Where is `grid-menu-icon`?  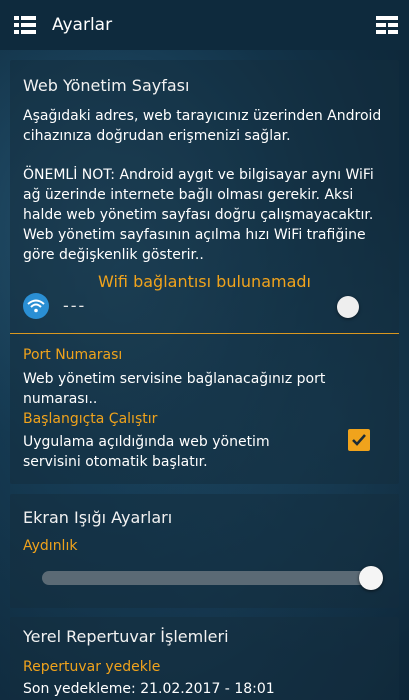
grid-menu-icon is located at coordinates (387, 25).